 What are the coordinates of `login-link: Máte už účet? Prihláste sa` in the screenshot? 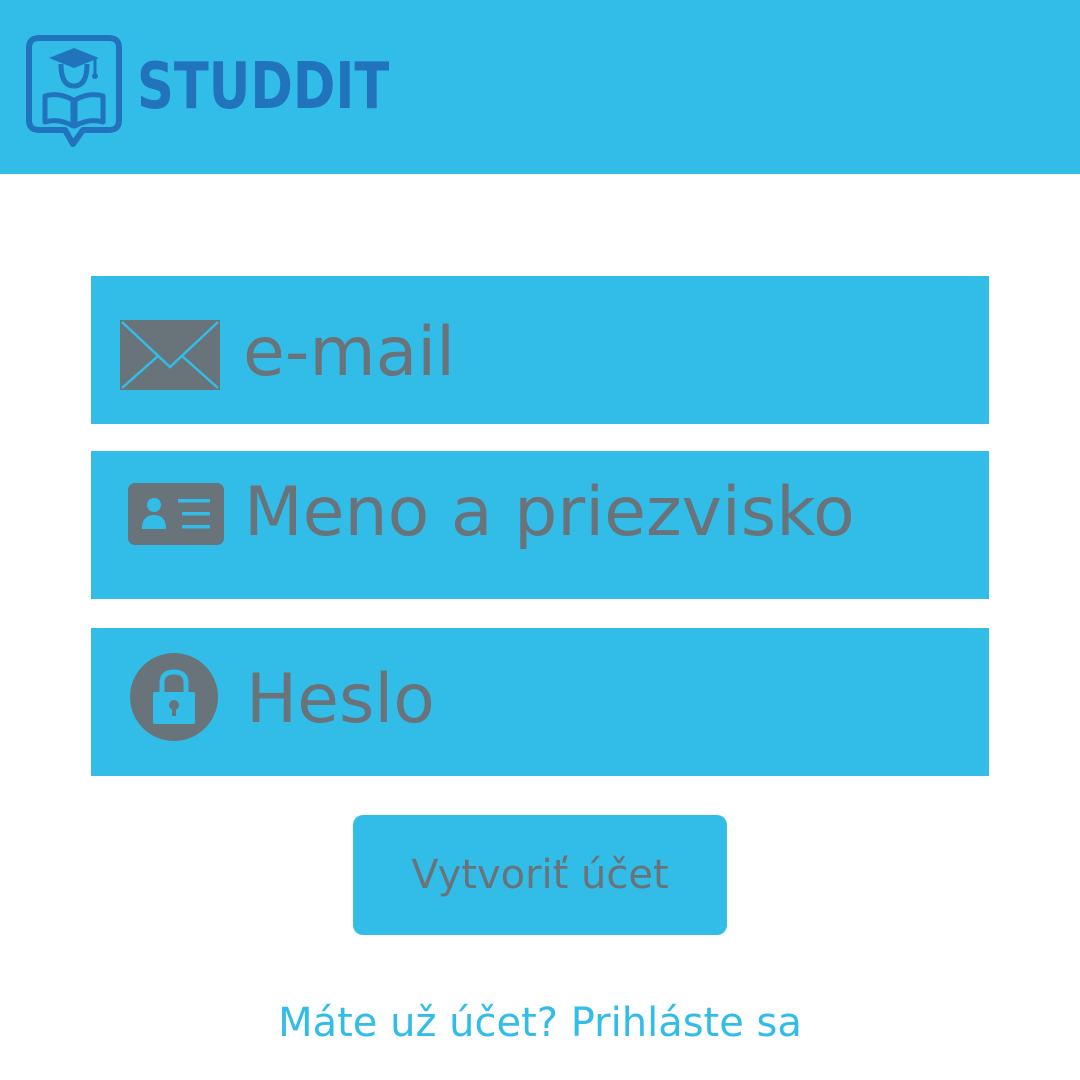 It's located at (540, 1023).